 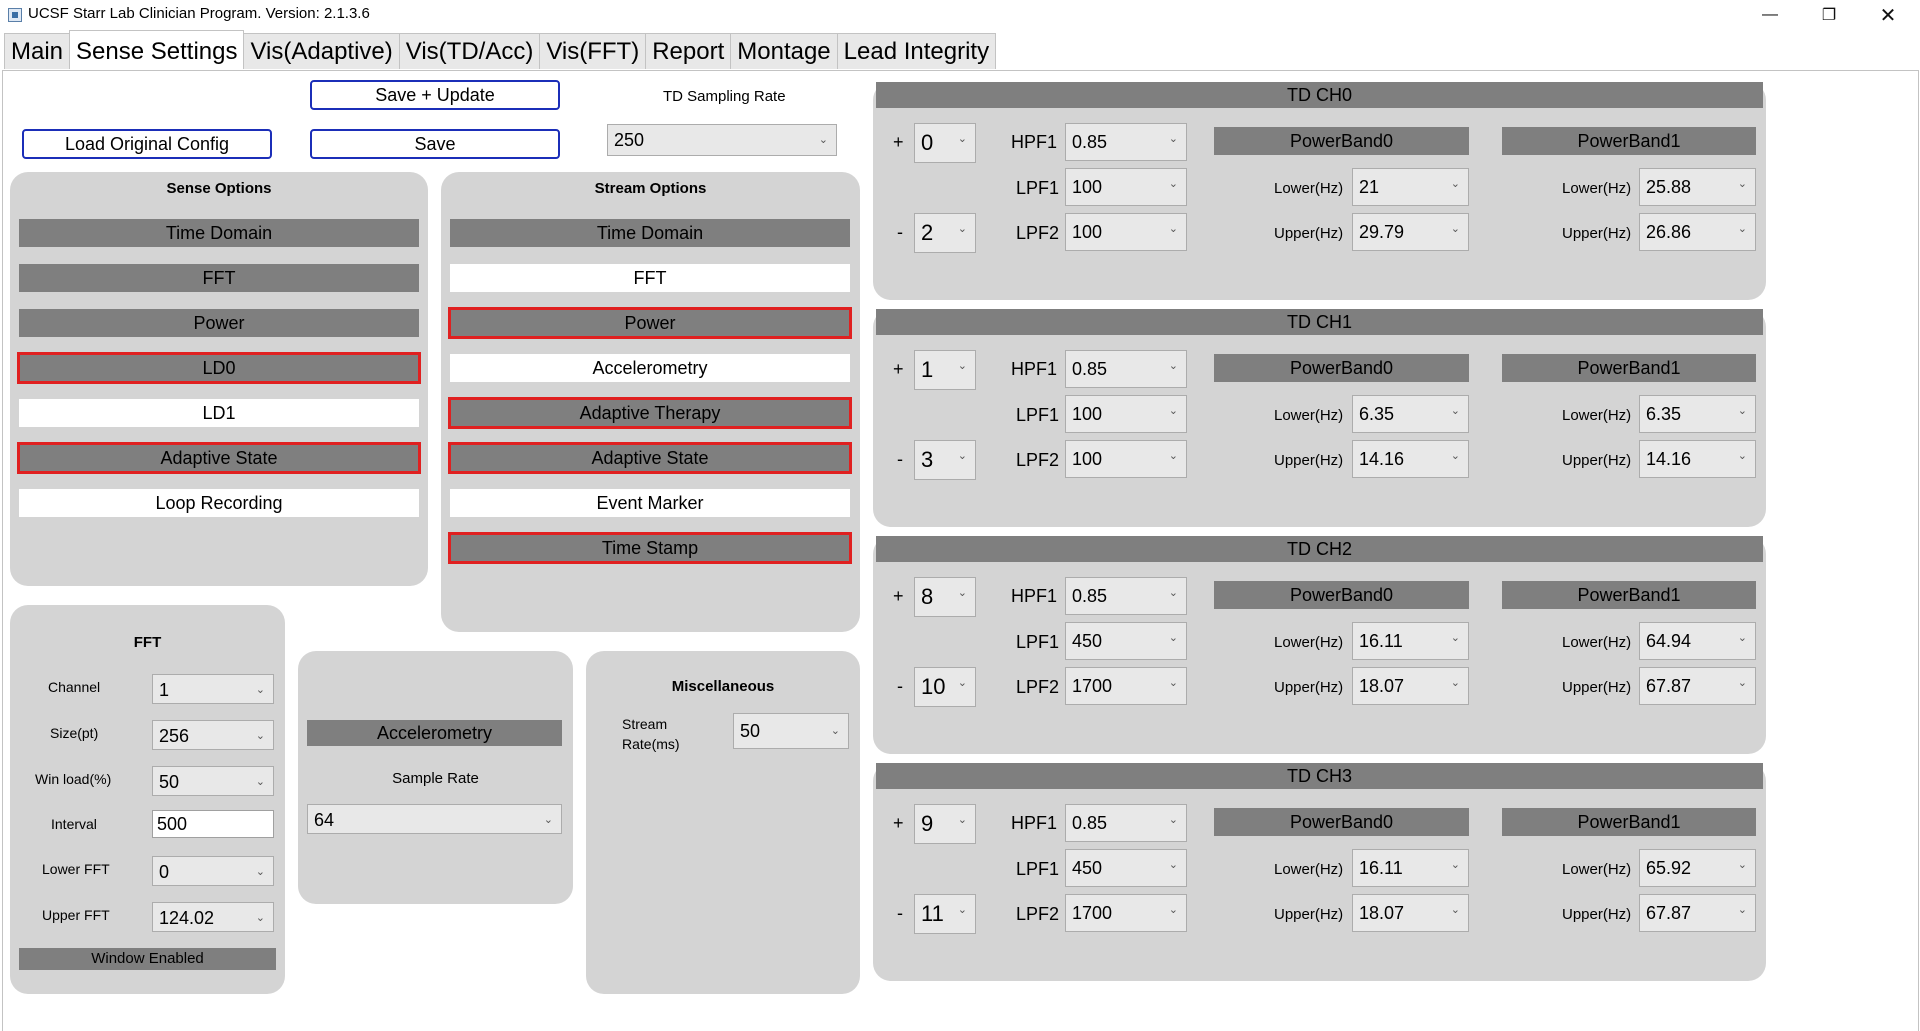 I want to click on load-original-config-button: Load Original Config, so click(x=147, y=144).